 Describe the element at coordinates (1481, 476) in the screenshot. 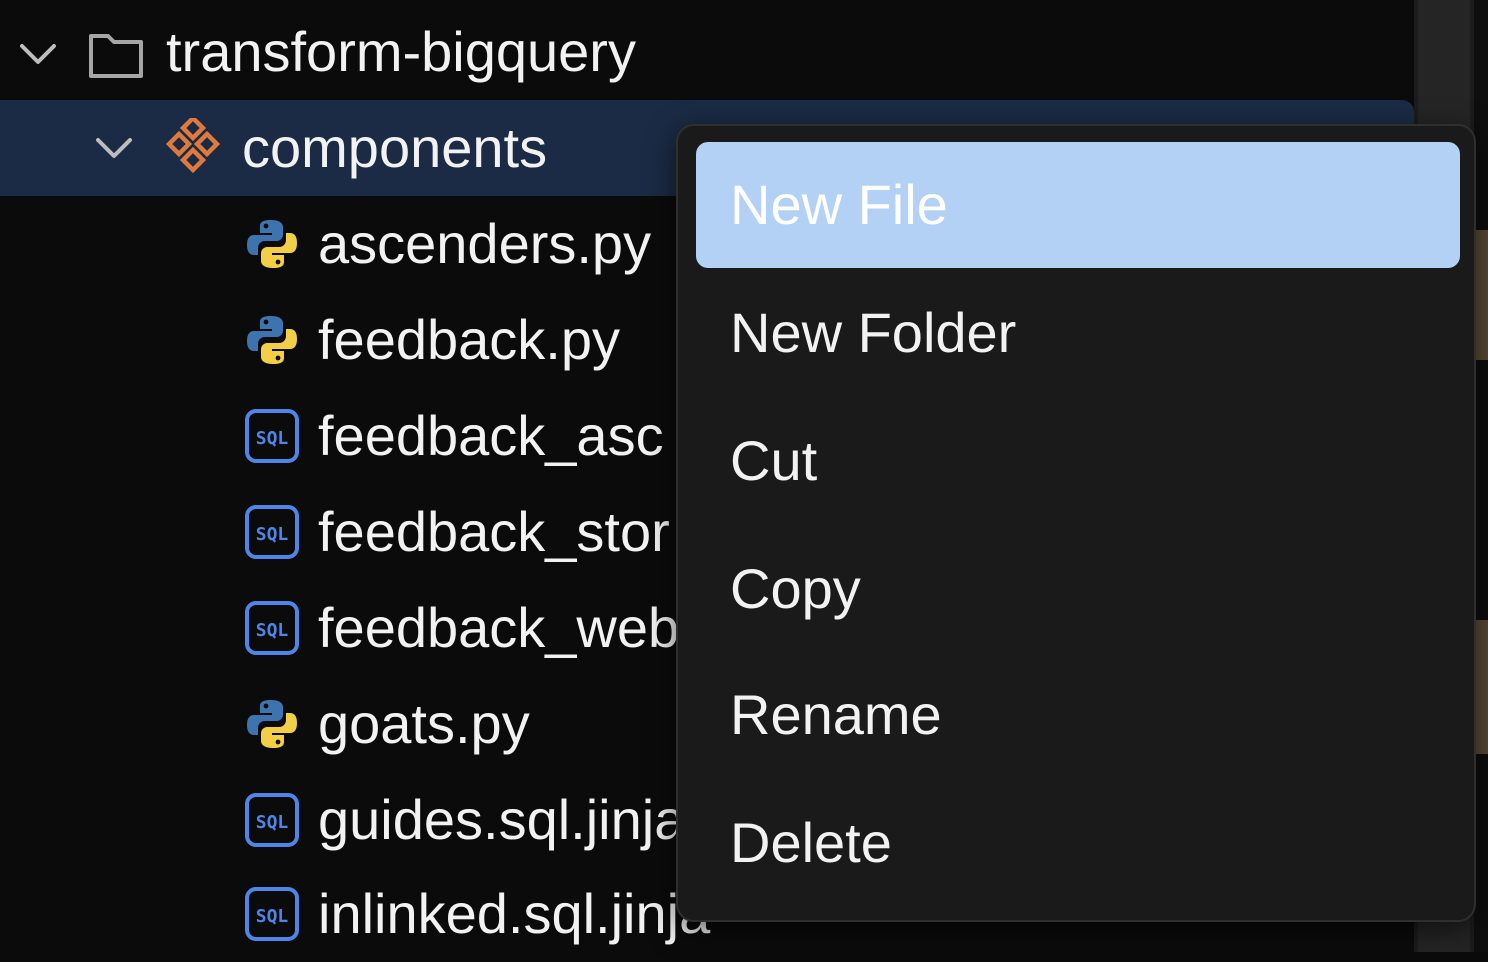

I see `adjacent-panel-edge` at that location.